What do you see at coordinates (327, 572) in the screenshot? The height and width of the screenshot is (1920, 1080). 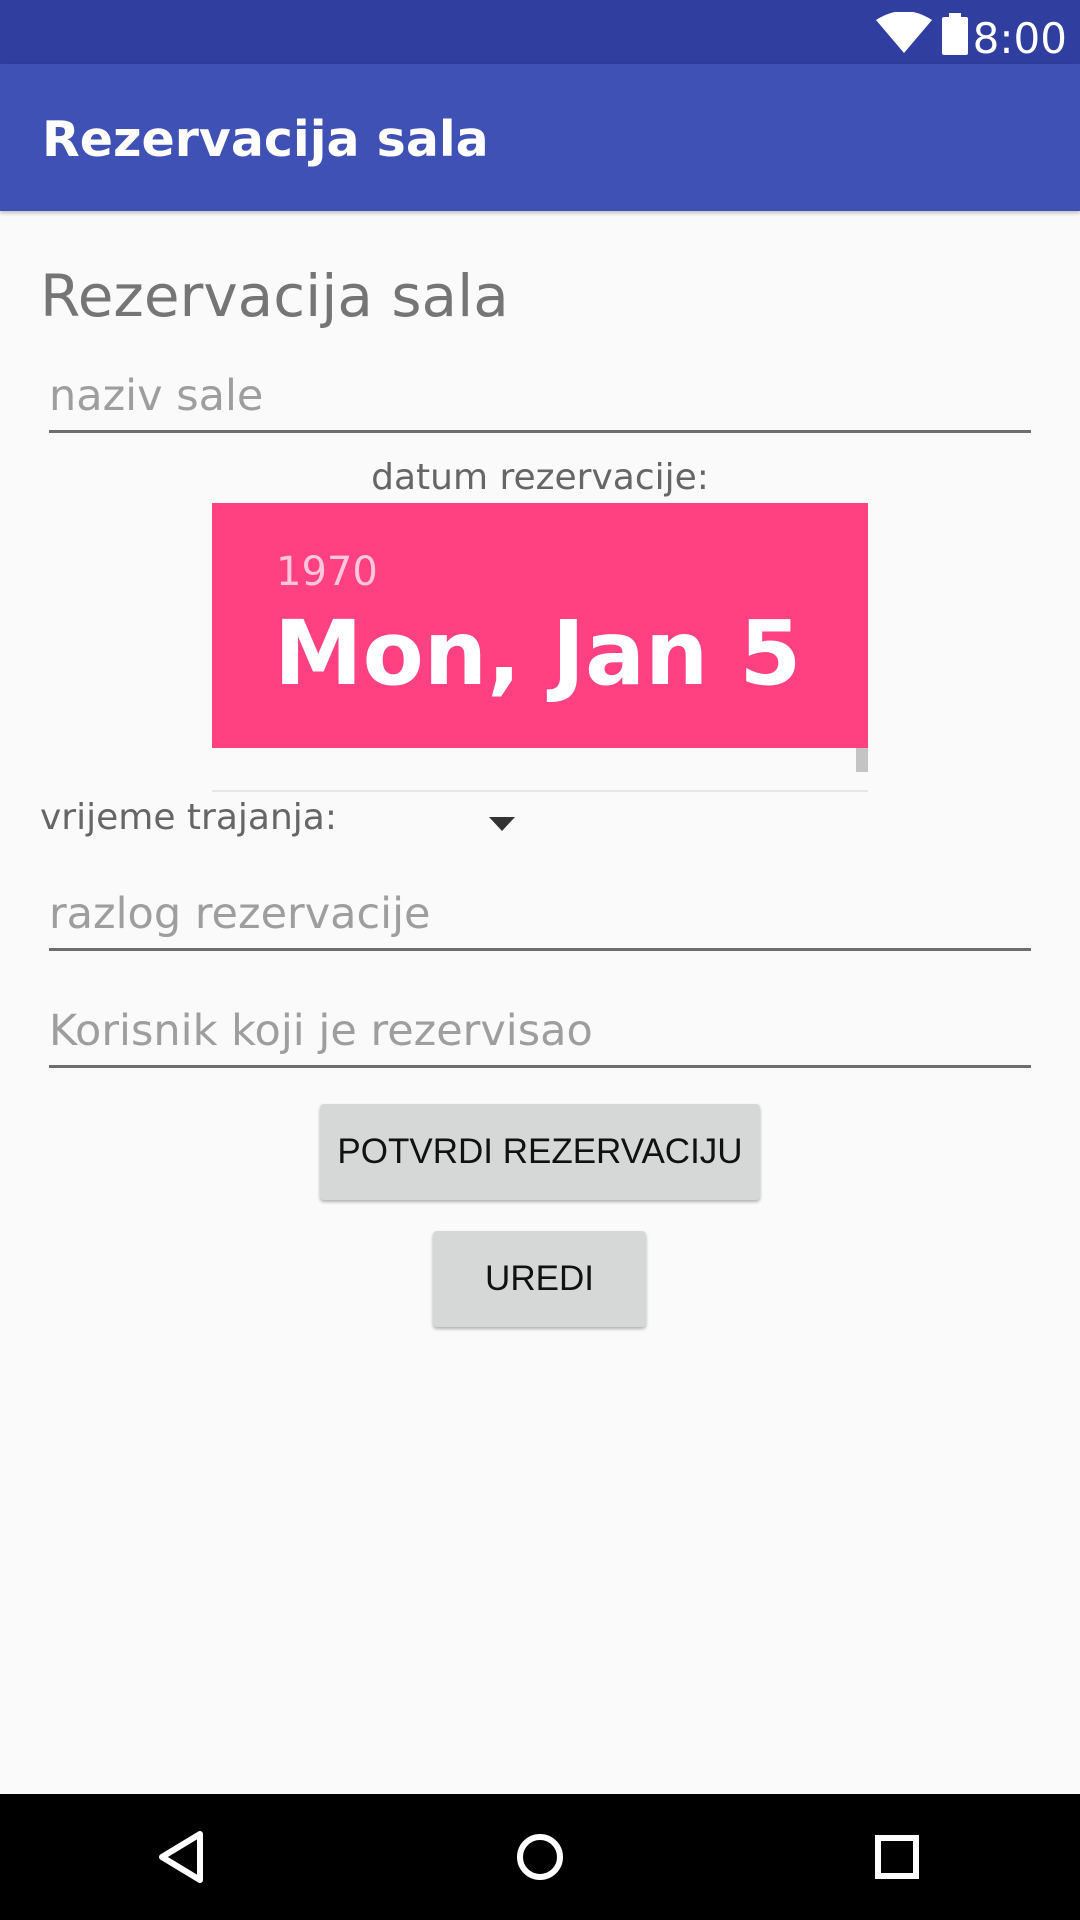 I see `date-picker-year: 1970` at bounding box center [327, 572].